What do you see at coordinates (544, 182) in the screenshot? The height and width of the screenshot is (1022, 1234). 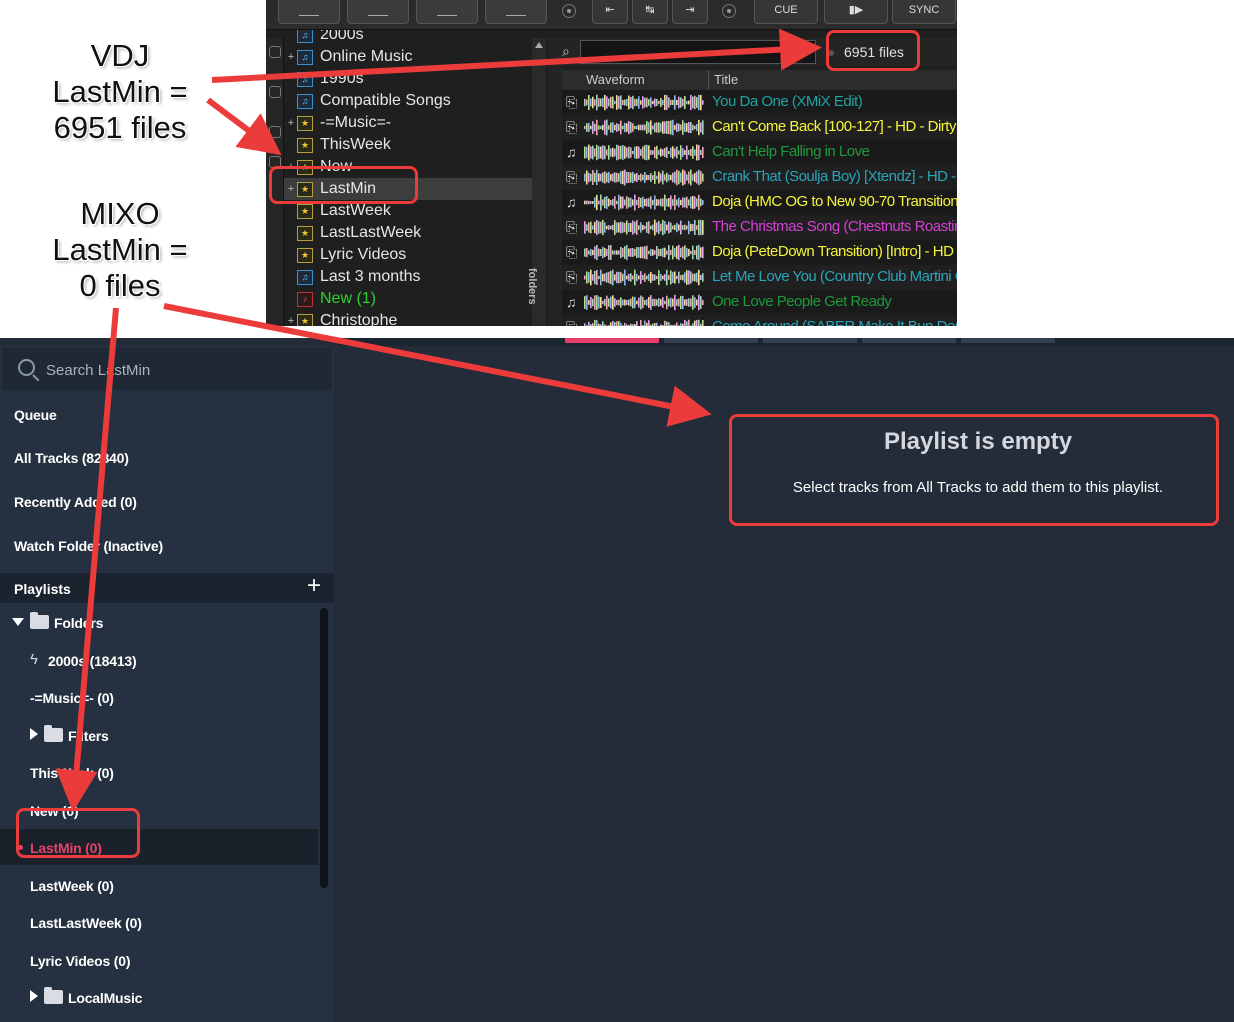 I see `vdj-folders-tab: folders` at bounding box center [544, 182].